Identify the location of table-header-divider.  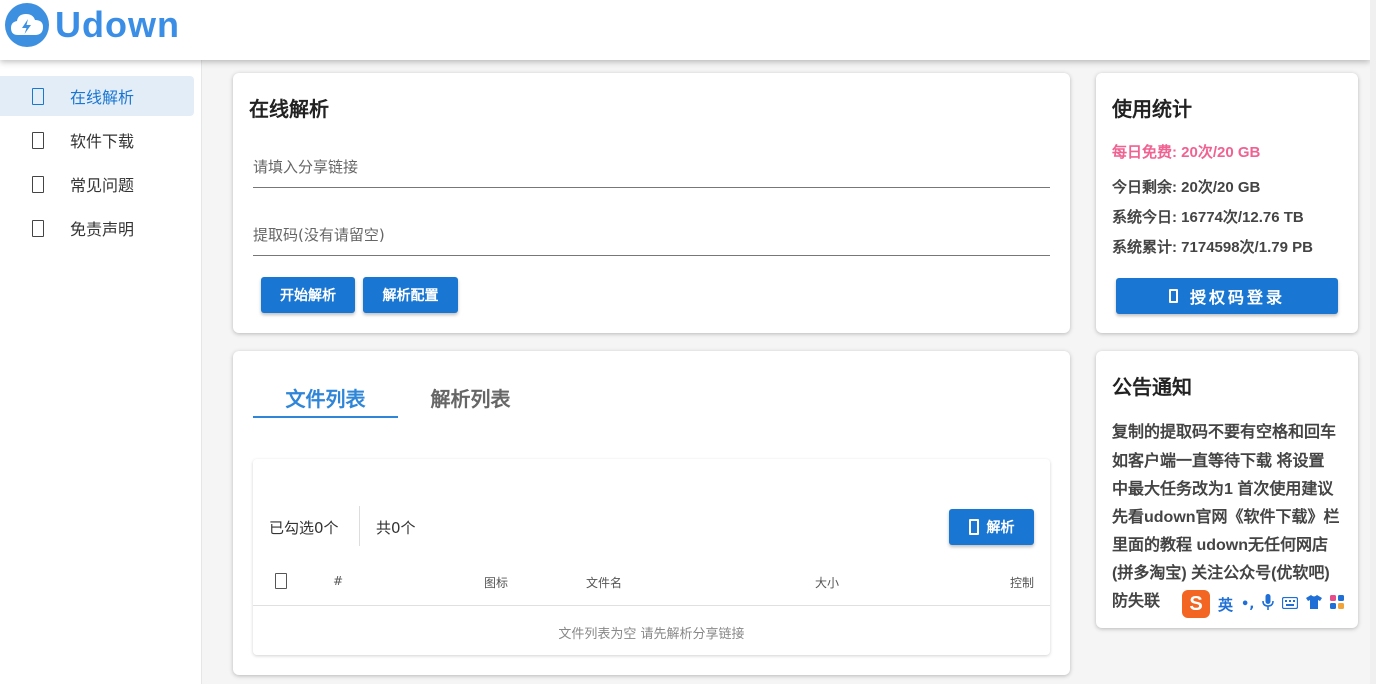
(651, 605).